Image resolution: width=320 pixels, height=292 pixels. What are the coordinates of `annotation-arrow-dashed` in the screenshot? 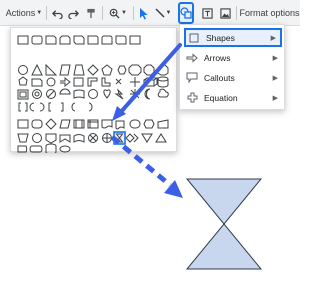 It's located at (146, 166).